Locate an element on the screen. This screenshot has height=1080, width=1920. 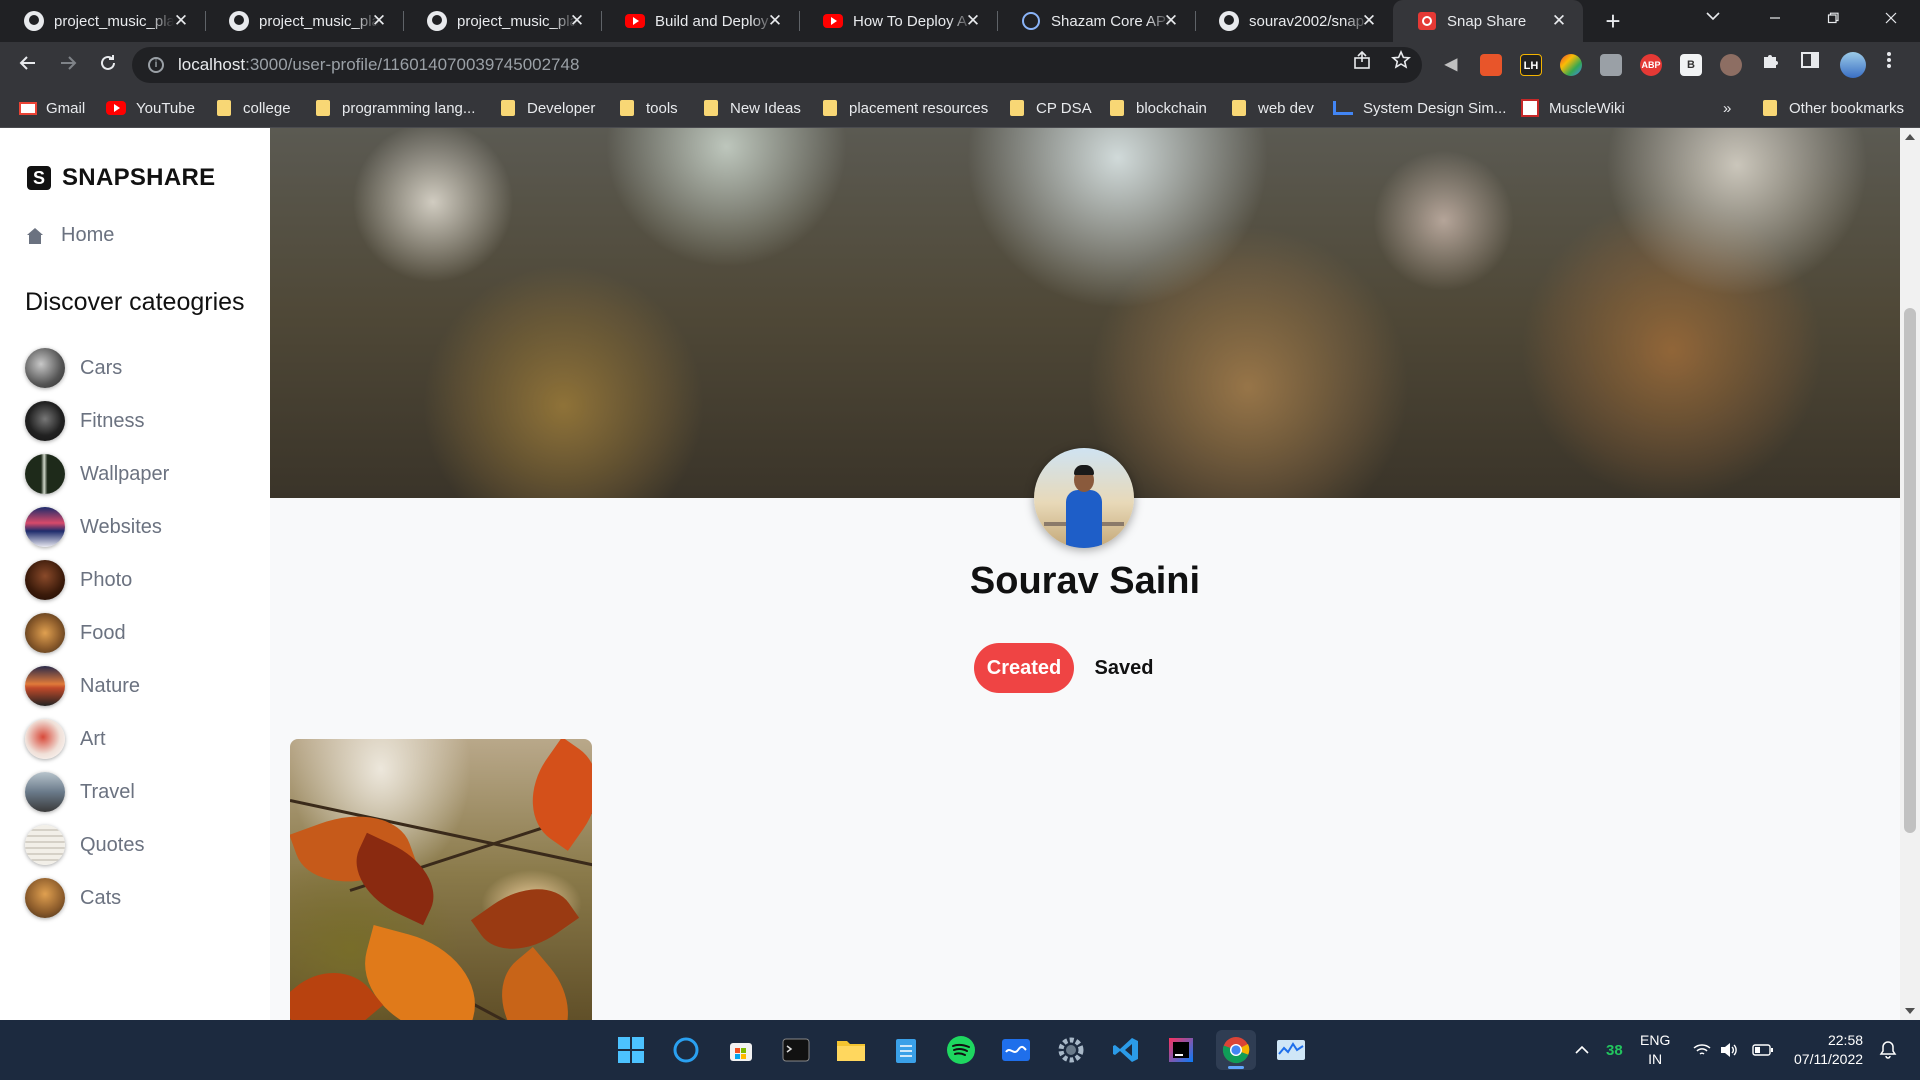
sidebar-item-nature: Nature is located at coordinates (82, 686).